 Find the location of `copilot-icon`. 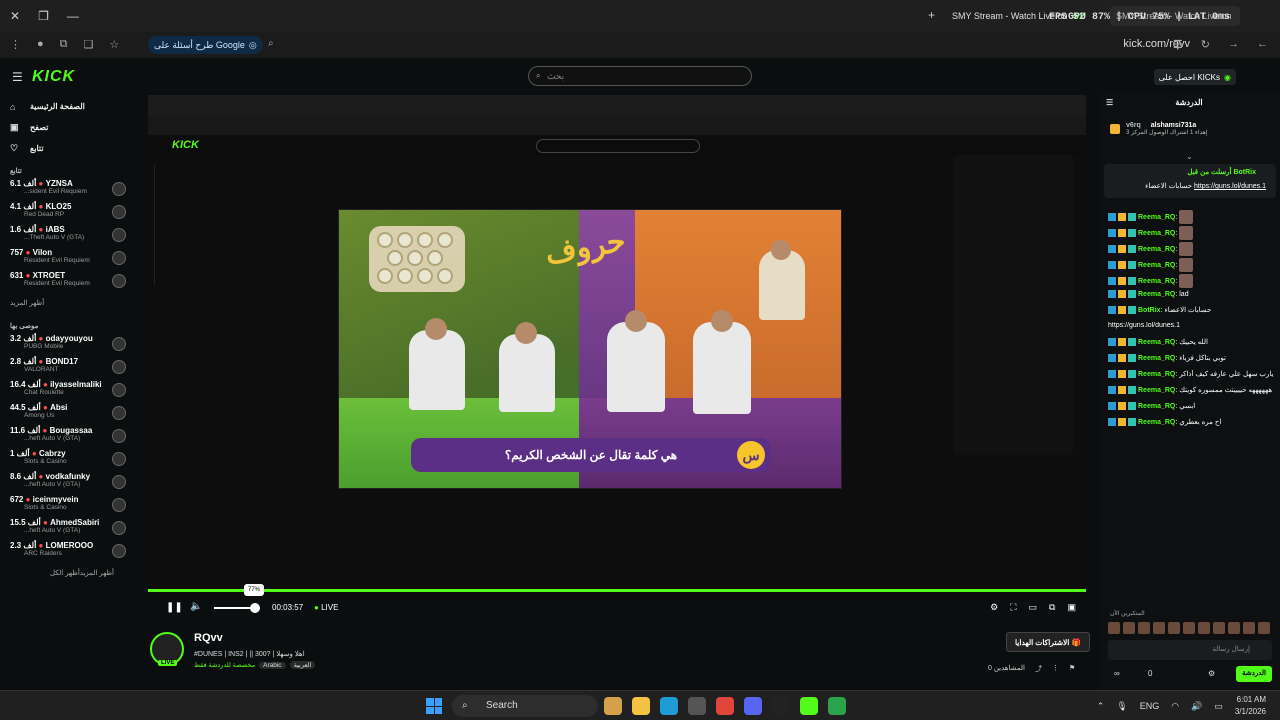

copilot-icon is located at coordinates (613, 706).